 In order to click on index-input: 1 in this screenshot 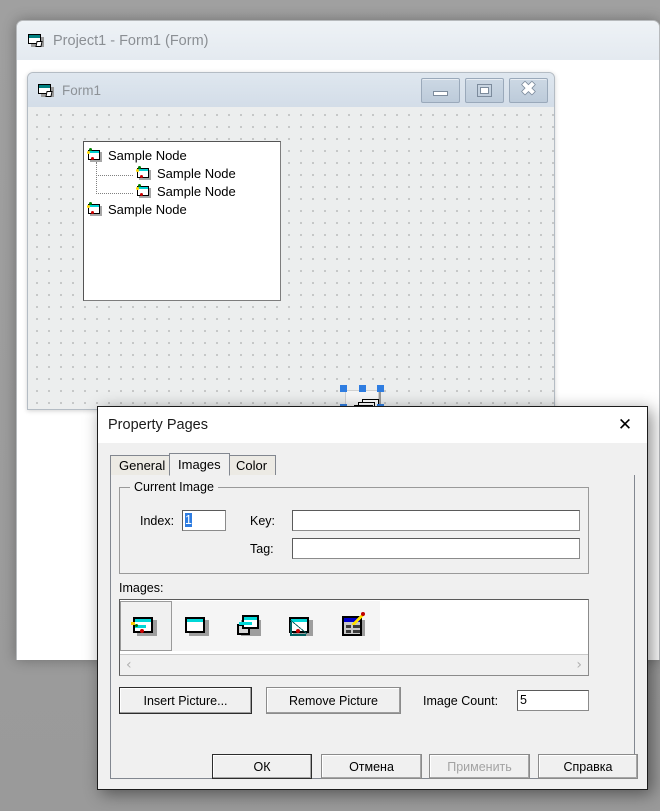, I will do `click(204, 520)`.